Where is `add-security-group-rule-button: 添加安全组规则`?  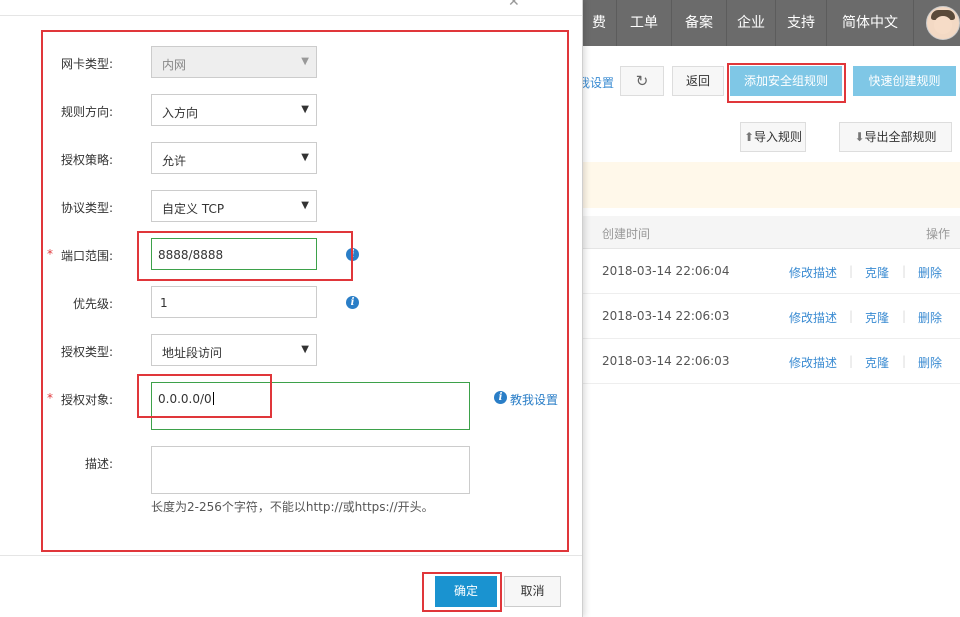
add-security-group-rule-button: 添加安全组规则 is located at coordinates (786, 81).